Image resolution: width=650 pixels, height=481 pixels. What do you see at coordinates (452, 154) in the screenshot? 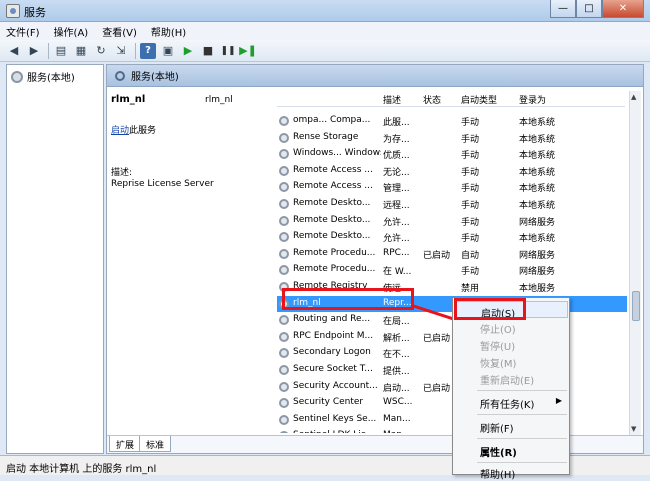
I see `service-row: Windows... Windows...优质... 手动 本地系统` at bounding box center [452, 154].